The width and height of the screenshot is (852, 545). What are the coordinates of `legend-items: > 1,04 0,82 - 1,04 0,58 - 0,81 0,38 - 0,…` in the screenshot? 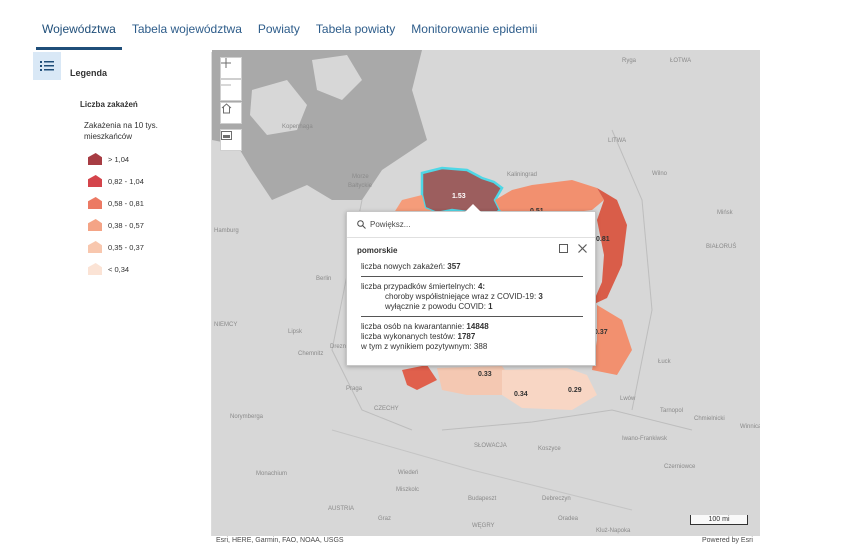 It's located at (116, 214).